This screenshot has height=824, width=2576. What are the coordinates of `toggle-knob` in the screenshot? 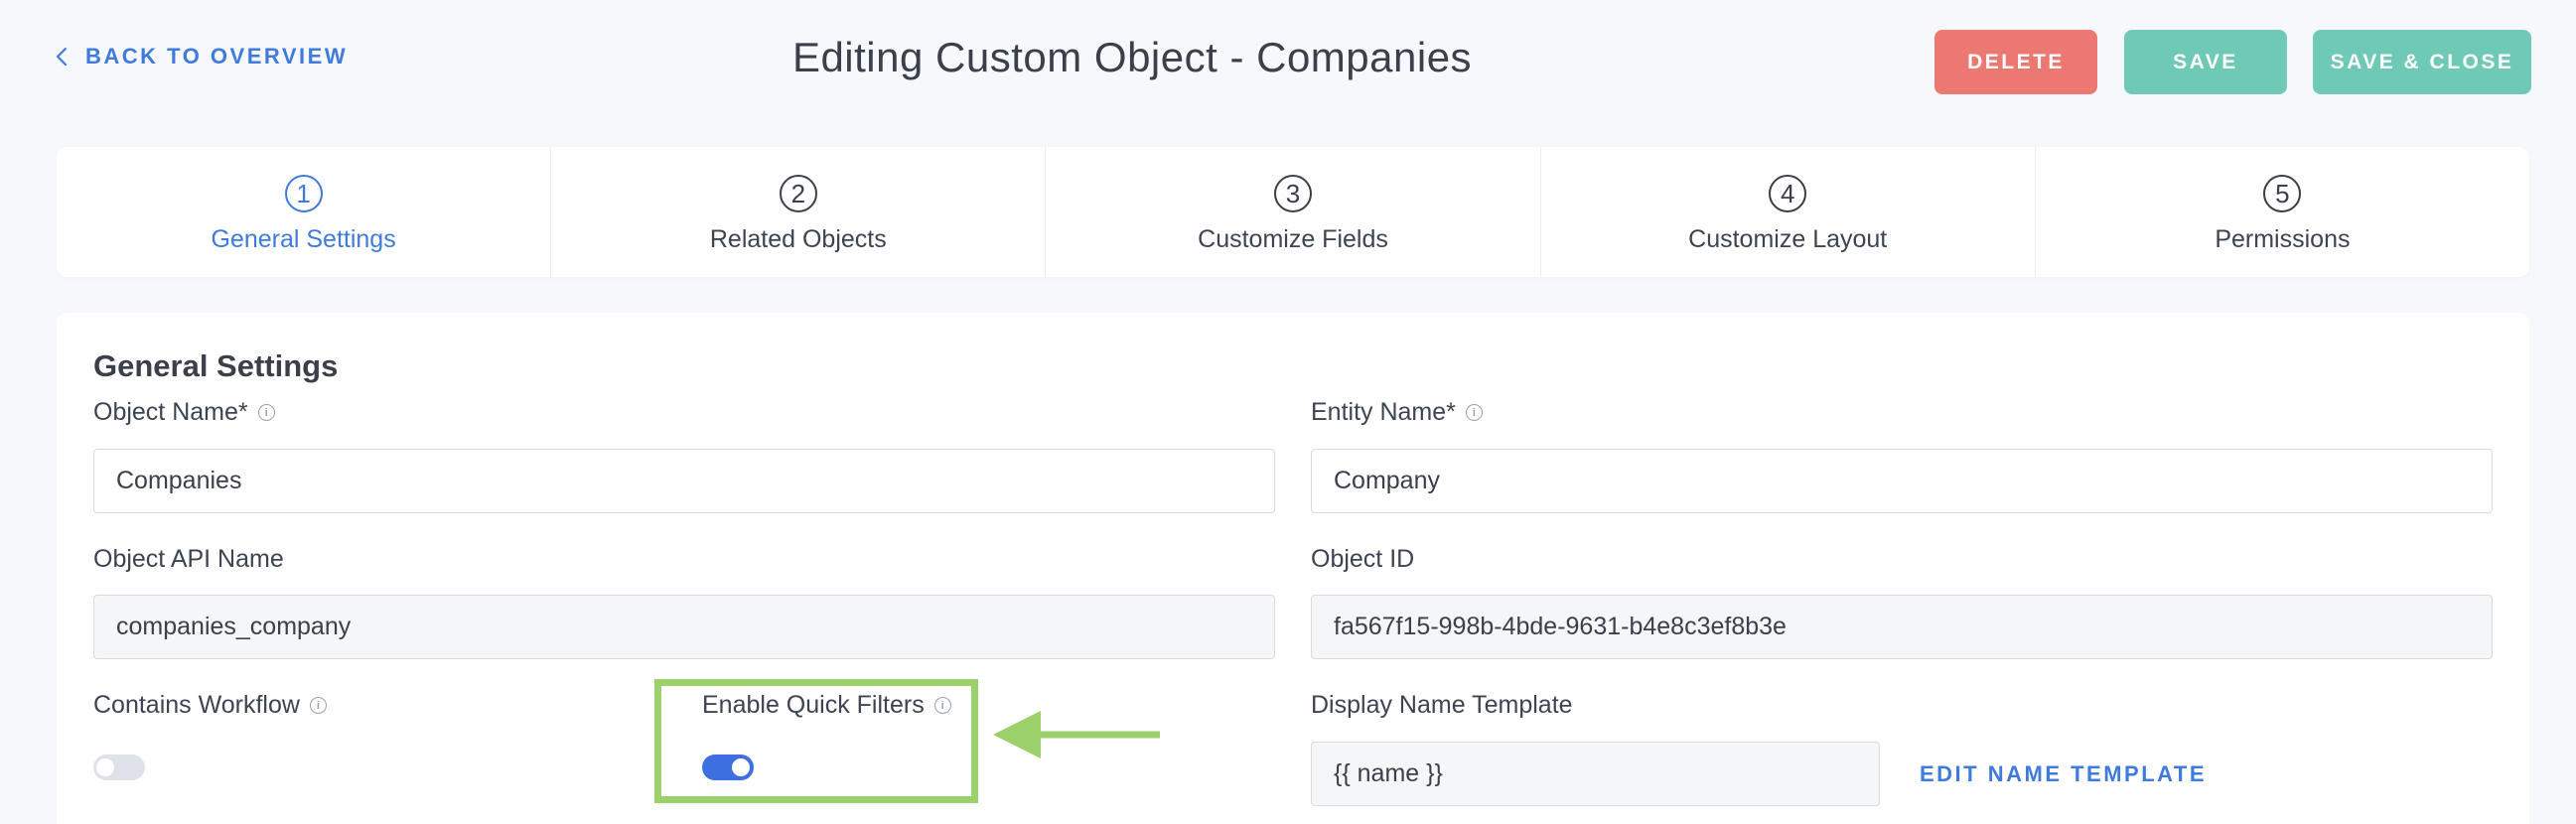 It's located at (105, 767).